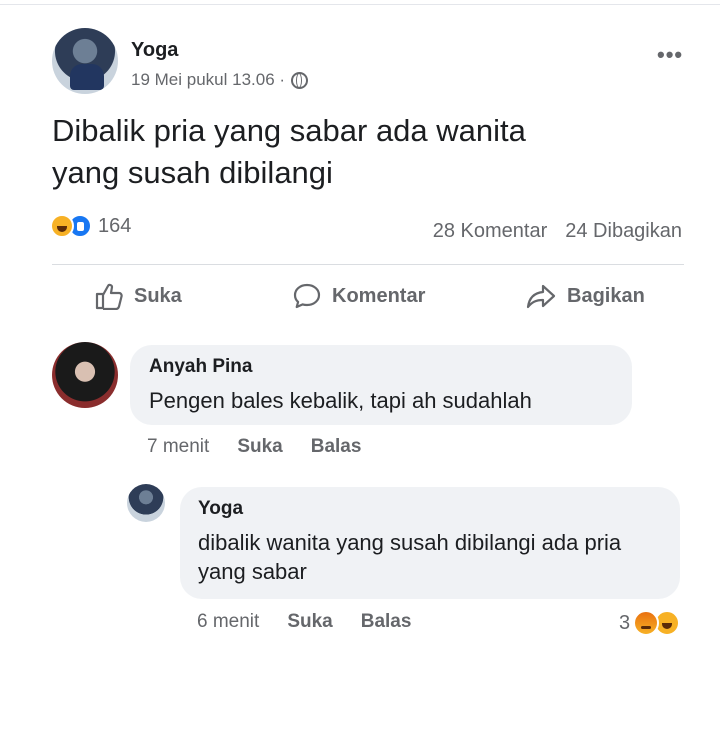 This screenshot has width=720, height=737. What do you see at coordinates (379, 295) in the screenshot?
I see `comment-label: Komentar` at bounding box center [379, 295].